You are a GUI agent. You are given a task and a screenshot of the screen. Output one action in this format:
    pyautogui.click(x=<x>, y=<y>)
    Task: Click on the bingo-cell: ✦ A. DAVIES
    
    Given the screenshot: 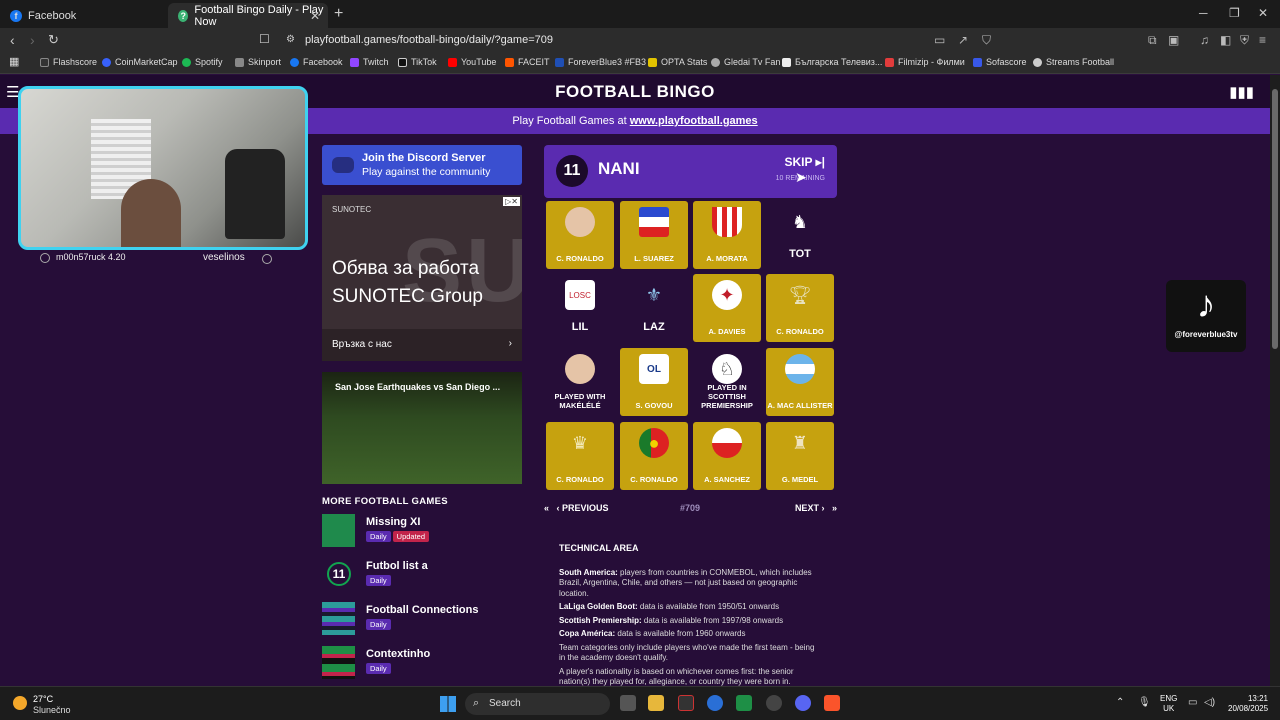 What is the action you would take?
    pyautogui.click(x=727, y=308)
    